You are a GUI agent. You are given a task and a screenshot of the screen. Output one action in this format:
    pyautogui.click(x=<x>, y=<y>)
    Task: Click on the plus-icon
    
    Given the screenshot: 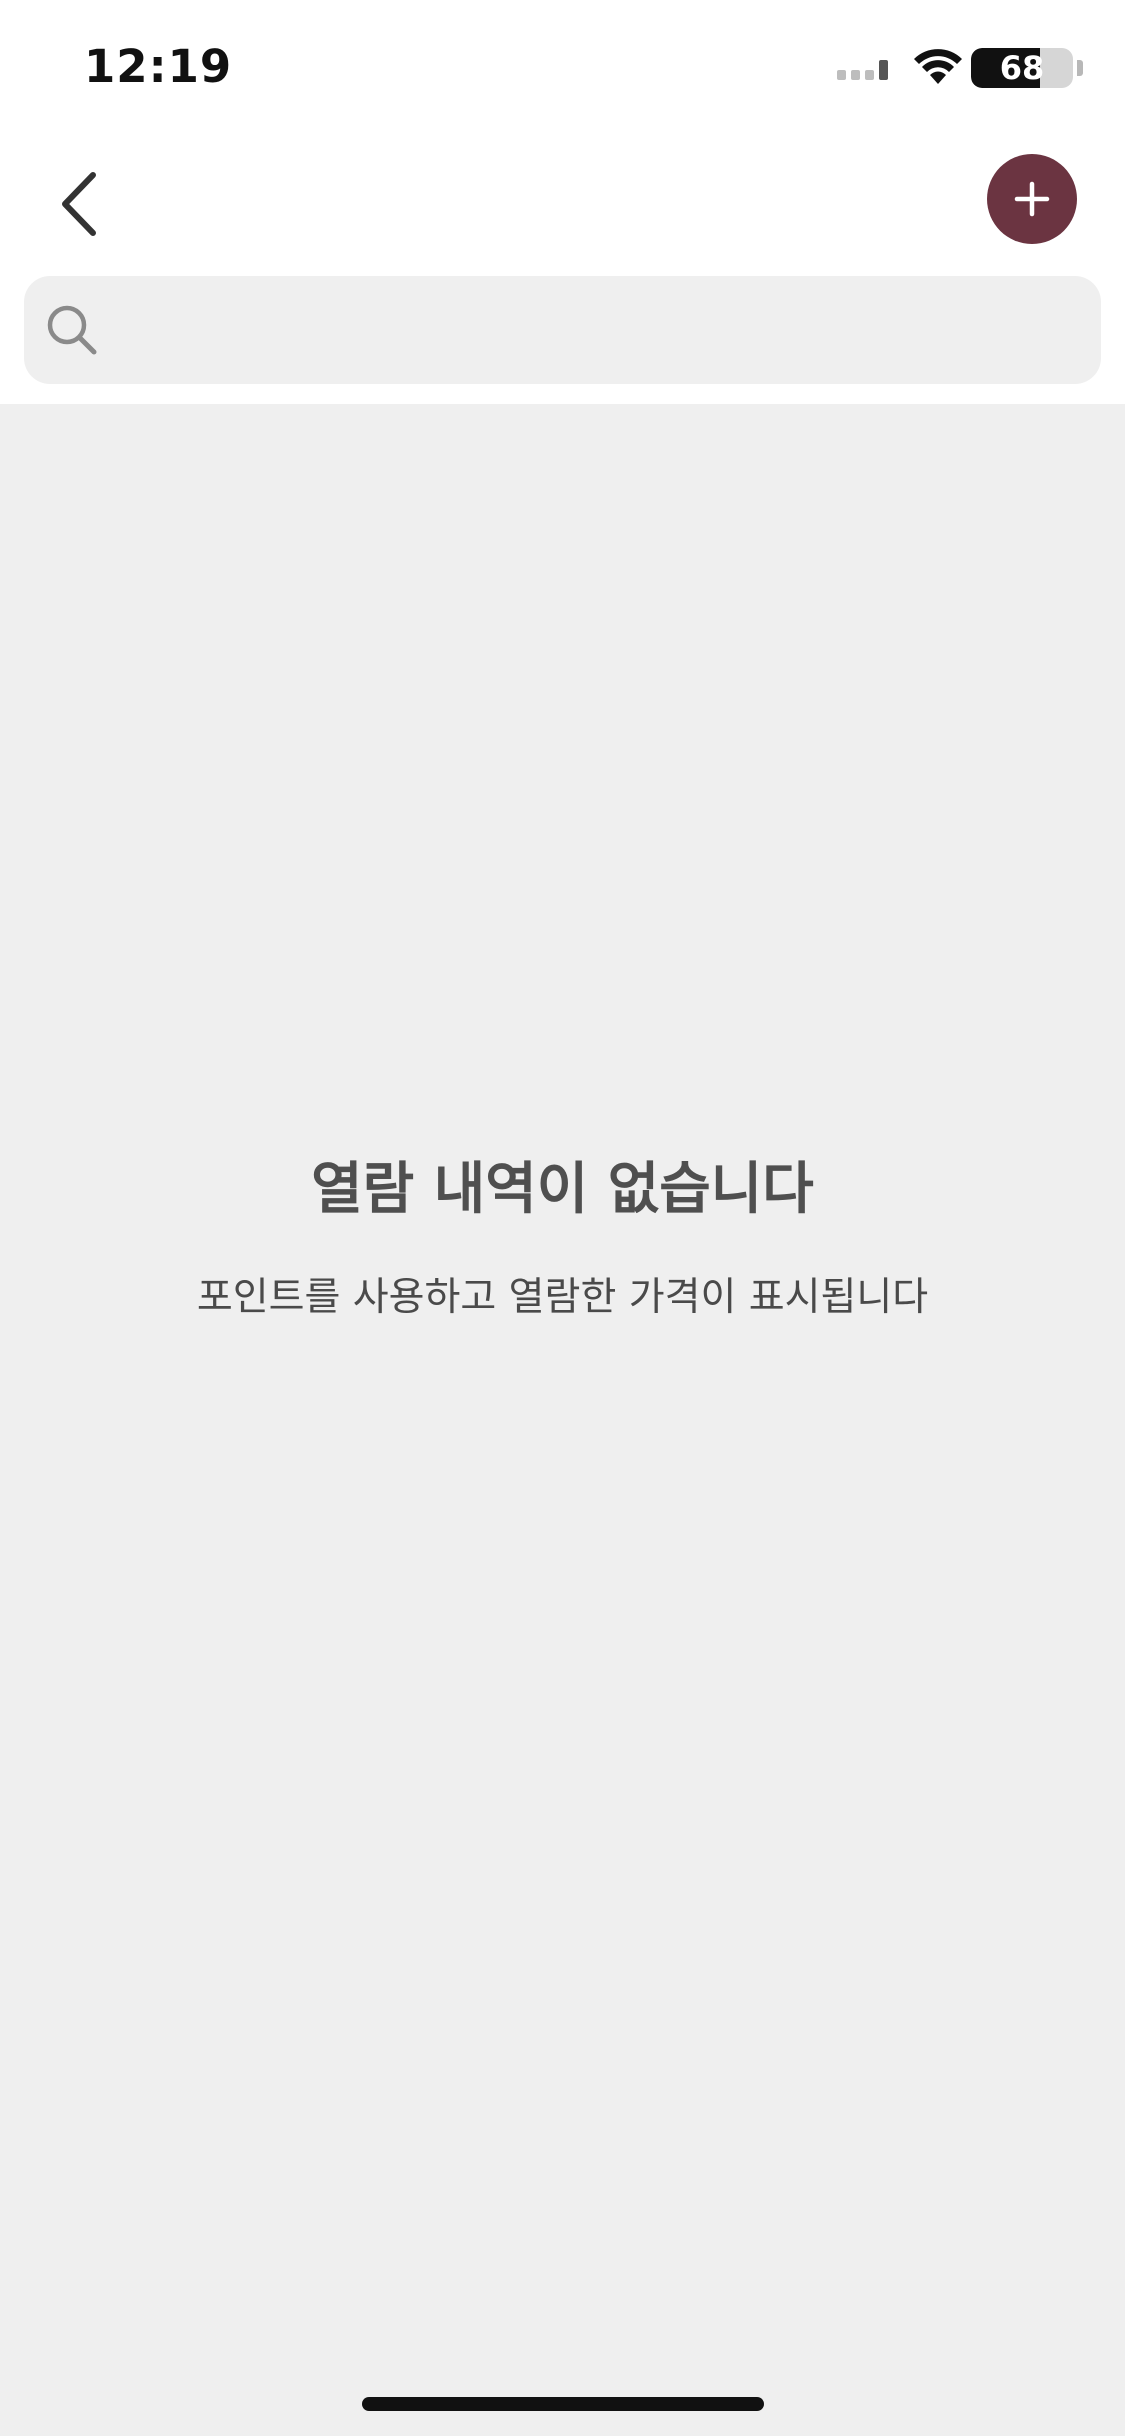 What is the action you would take?
    pyautogui.click(x=1032, y=199)
    